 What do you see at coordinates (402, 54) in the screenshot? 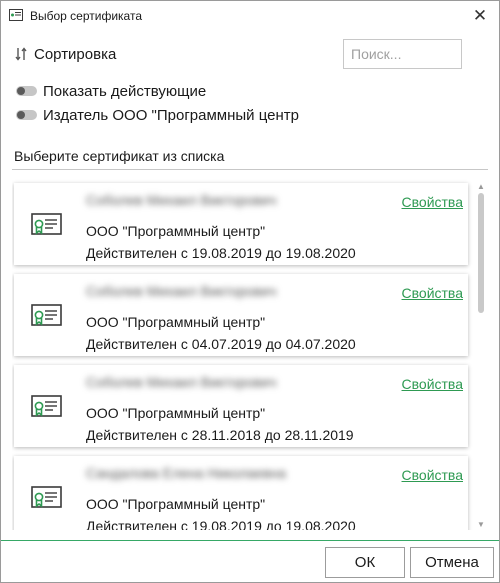
I see `search-input` at bounding box center [402, 54].